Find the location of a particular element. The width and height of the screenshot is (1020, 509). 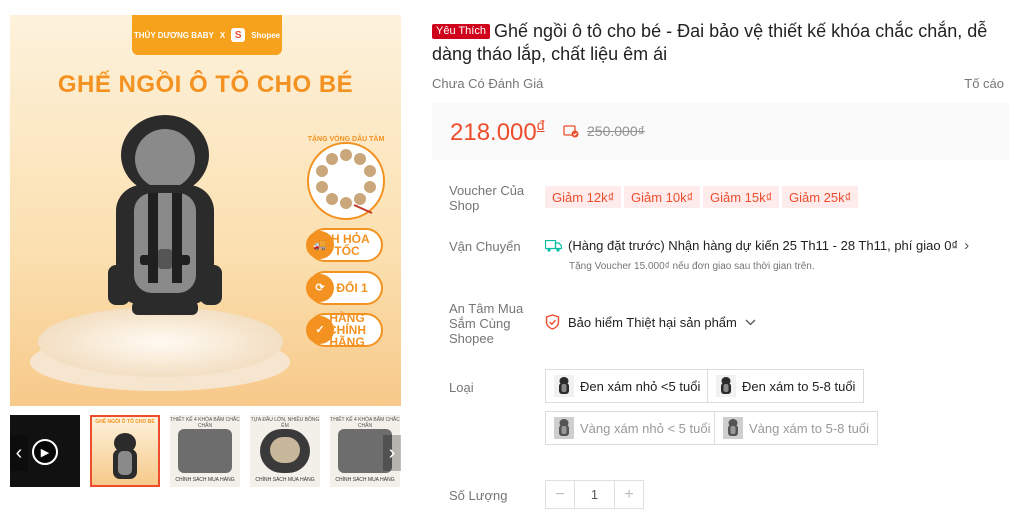

shipping-label: Vận Chuyển is located at coordinates (485, 246).